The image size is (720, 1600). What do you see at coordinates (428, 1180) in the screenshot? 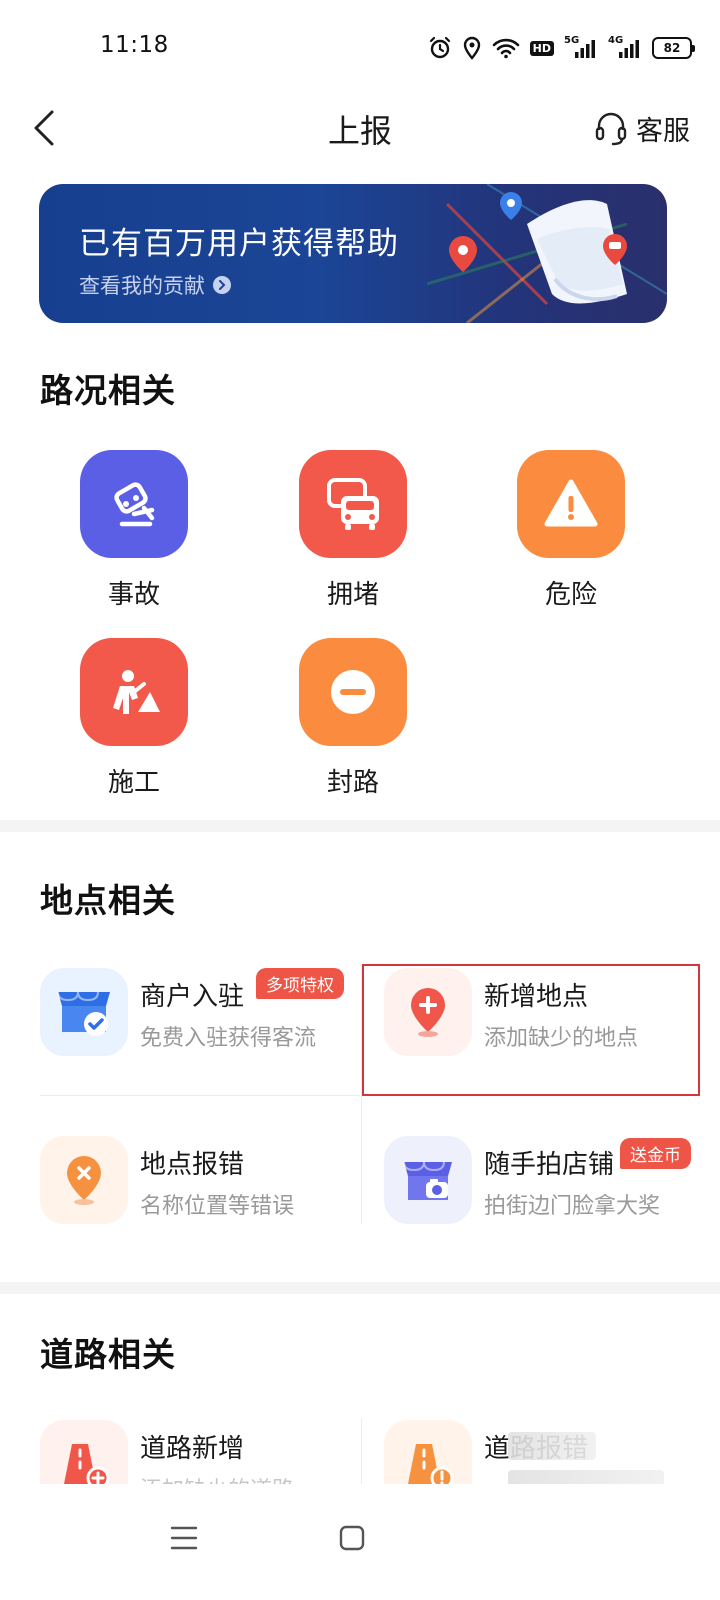
I see `storefront-camera-icon` at bounding box center [428, 1180].